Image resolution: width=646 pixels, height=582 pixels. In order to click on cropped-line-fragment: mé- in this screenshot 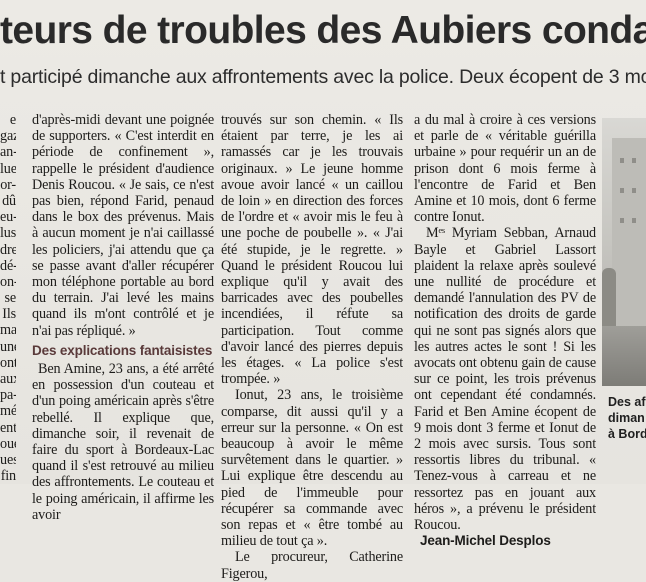, I will do `click(8, 411)`.